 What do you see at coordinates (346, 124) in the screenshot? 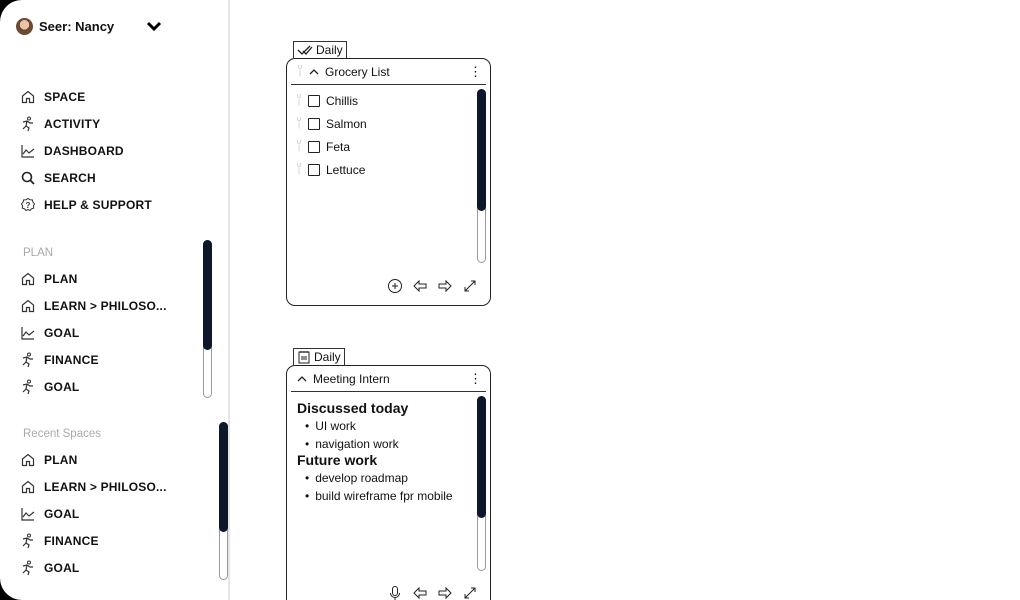
I see `item-label: Salmon` at bounding box center [346, 124].